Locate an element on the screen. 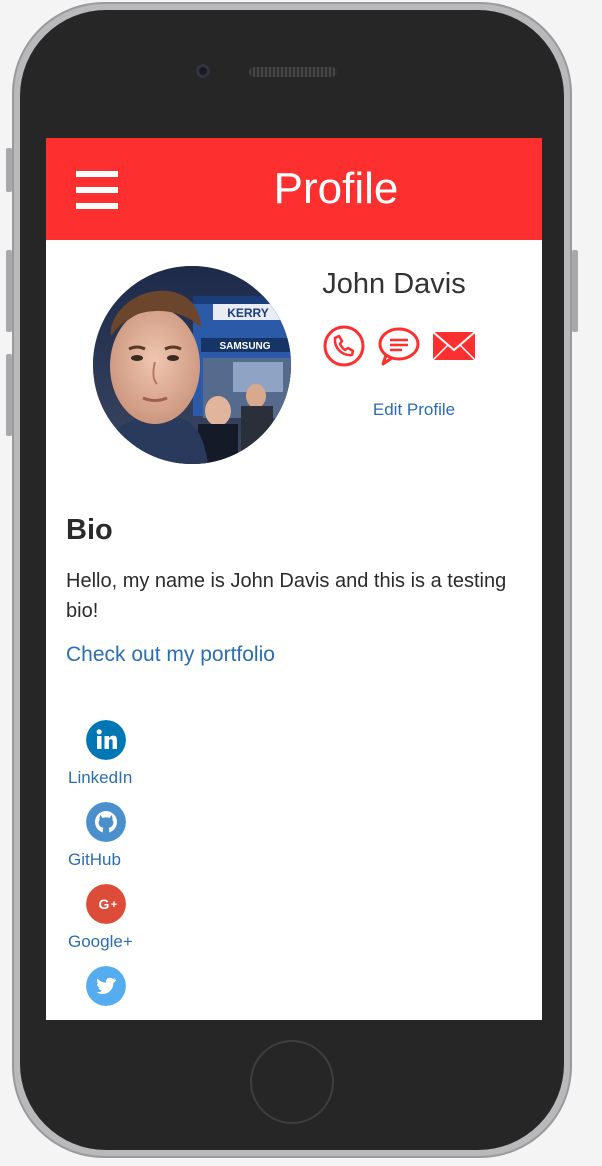 Image resolution: width=602 pixels, height=1166 pixels. bio-heading: Bio is located at coordinates (89, 530).